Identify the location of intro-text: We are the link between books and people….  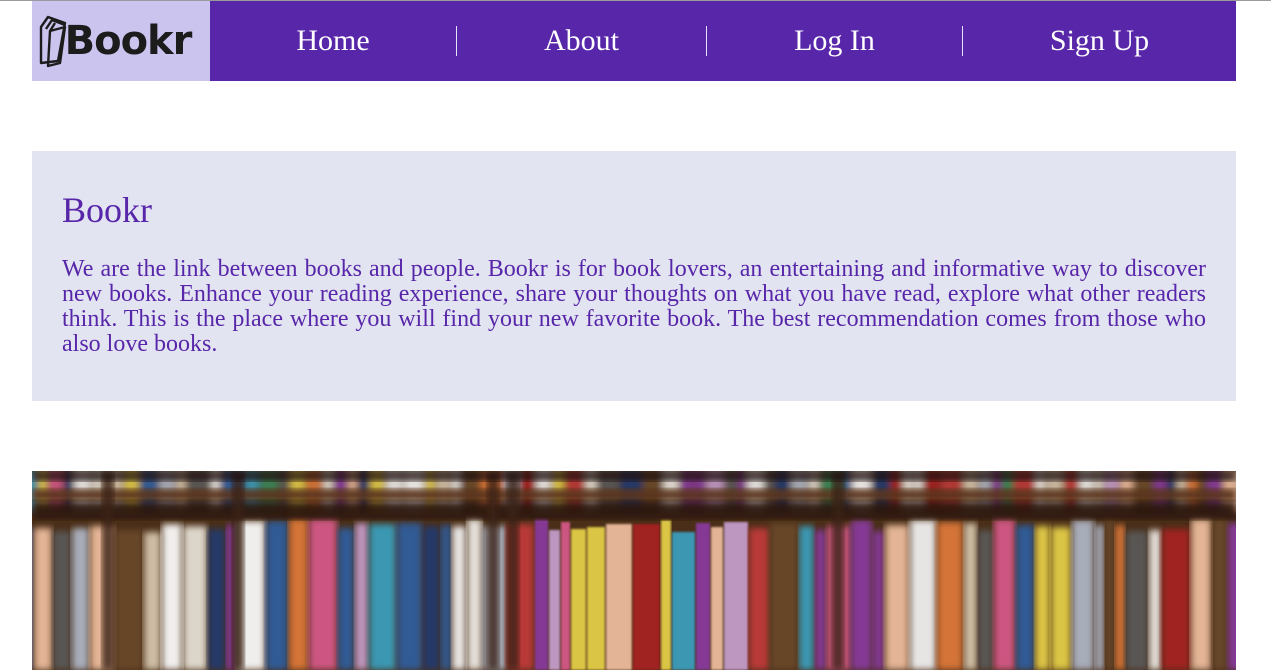
(634, 306).